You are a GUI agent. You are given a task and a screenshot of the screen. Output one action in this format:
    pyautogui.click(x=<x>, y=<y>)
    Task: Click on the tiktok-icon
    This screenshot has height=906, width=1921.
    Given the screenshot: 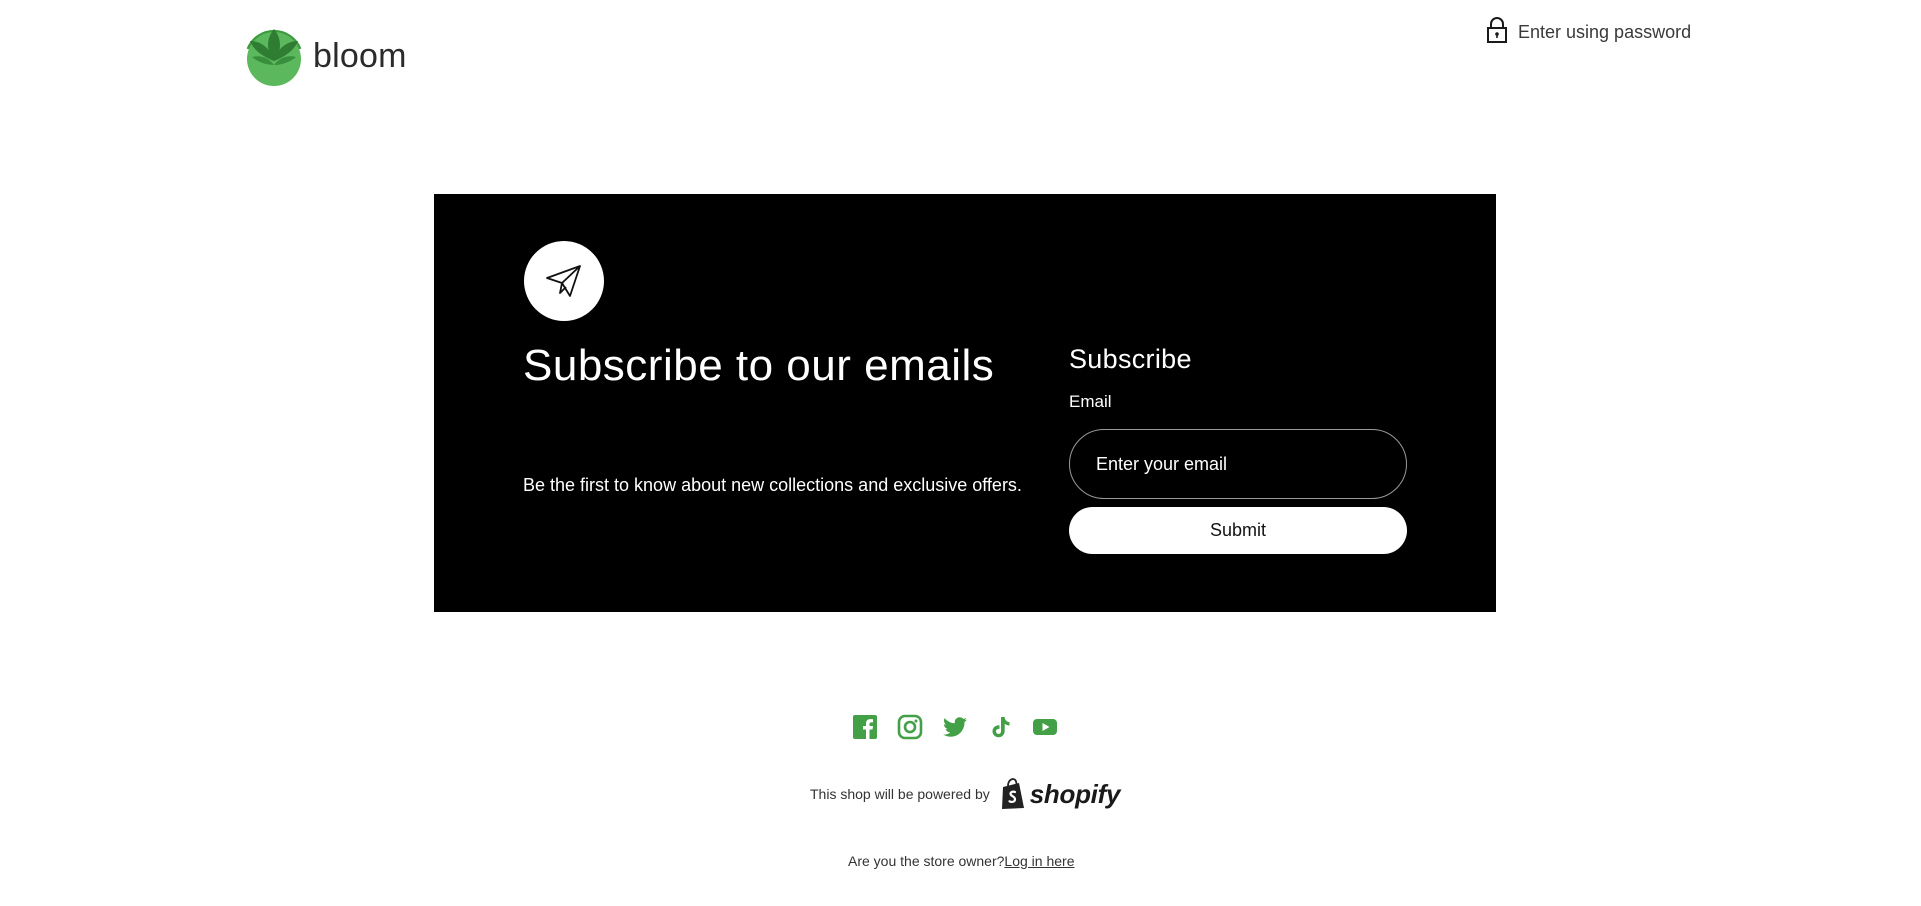 What is the action you would take?
    pyautogui.click(x=1000, y=727)
    